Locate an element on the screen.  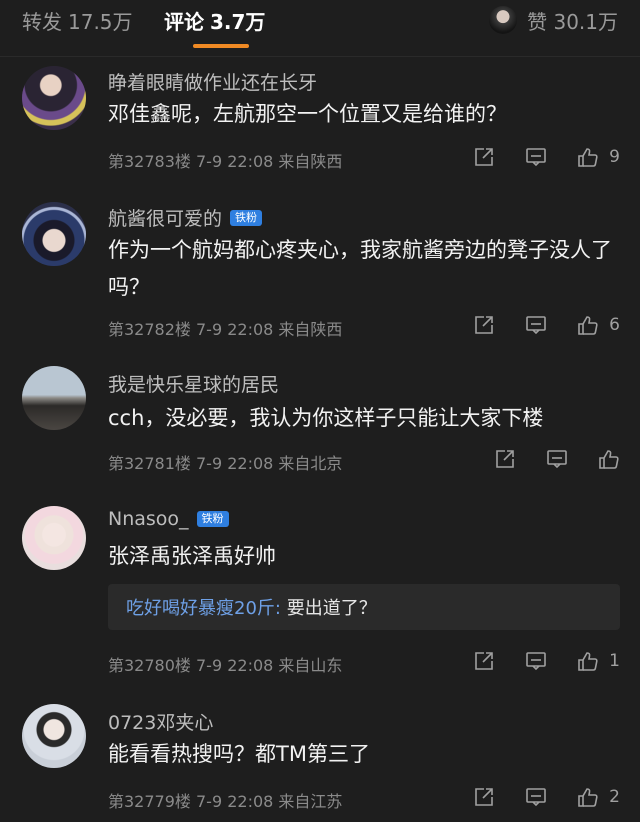
tab-repost-label: 转发 is located at coordinates (42, 22).